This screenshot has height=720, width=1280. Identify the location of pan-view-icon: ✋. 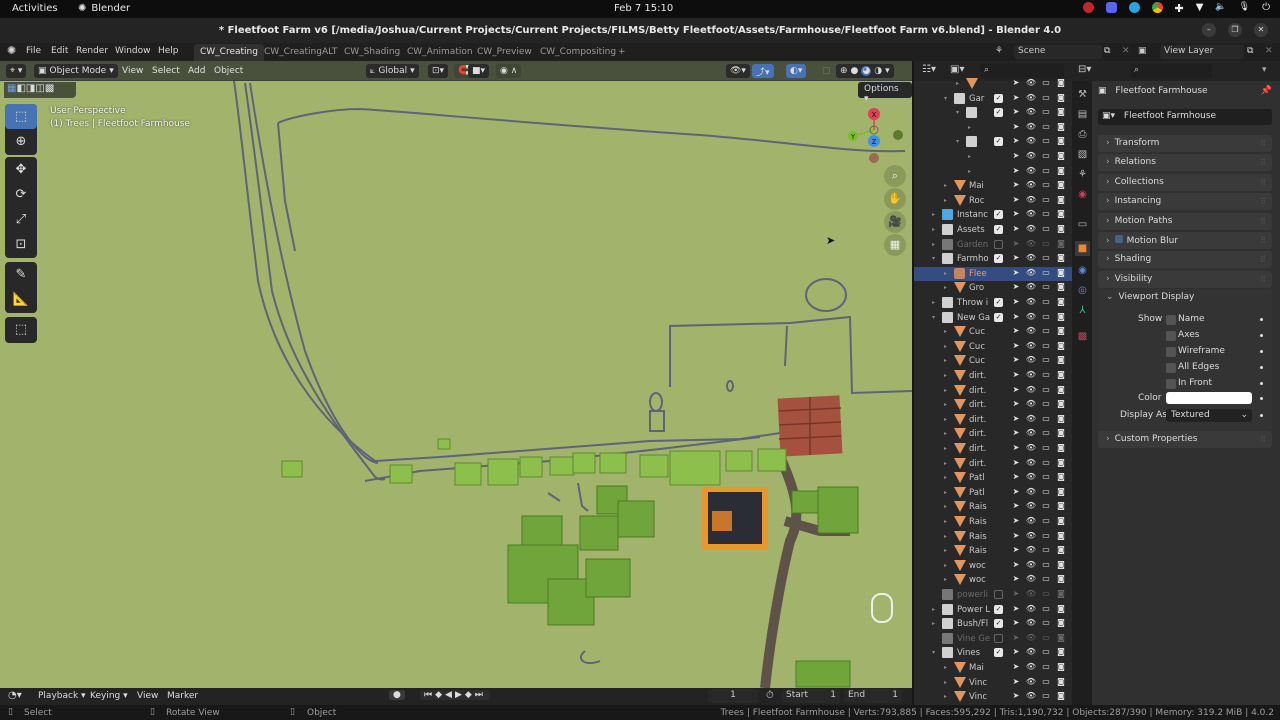
(895, 199).